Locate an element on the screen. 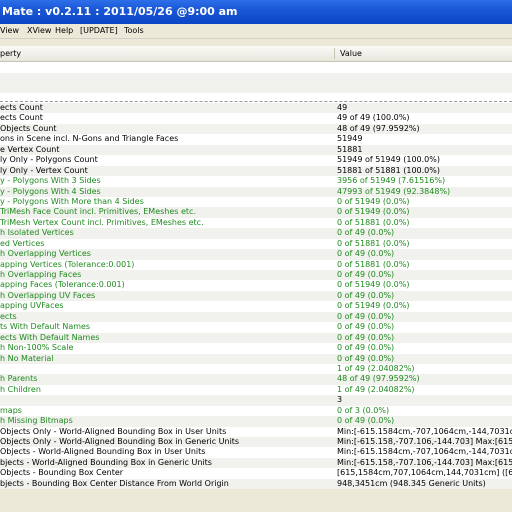  menu-update: [UPDATE] is located at coordinates (99, 31).